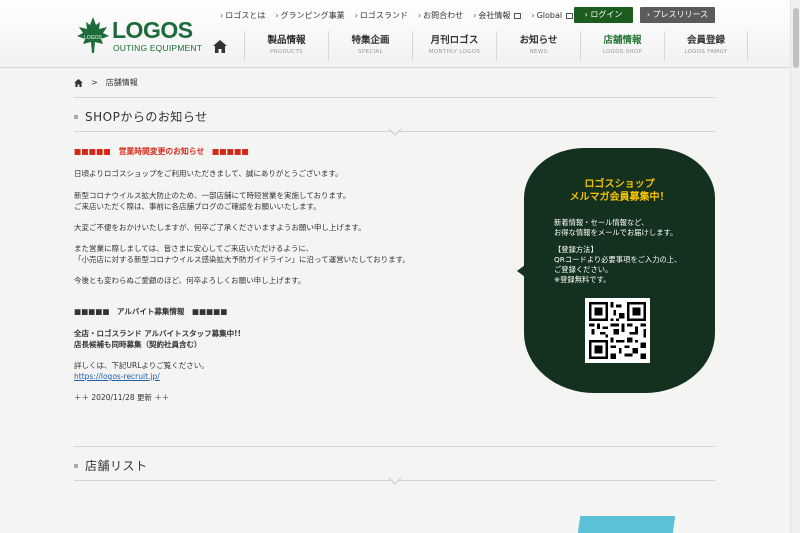  Describe the element at coordinates (576, 249) in the screenshot. I see `bubble-text: 【登録方法】` at that location.